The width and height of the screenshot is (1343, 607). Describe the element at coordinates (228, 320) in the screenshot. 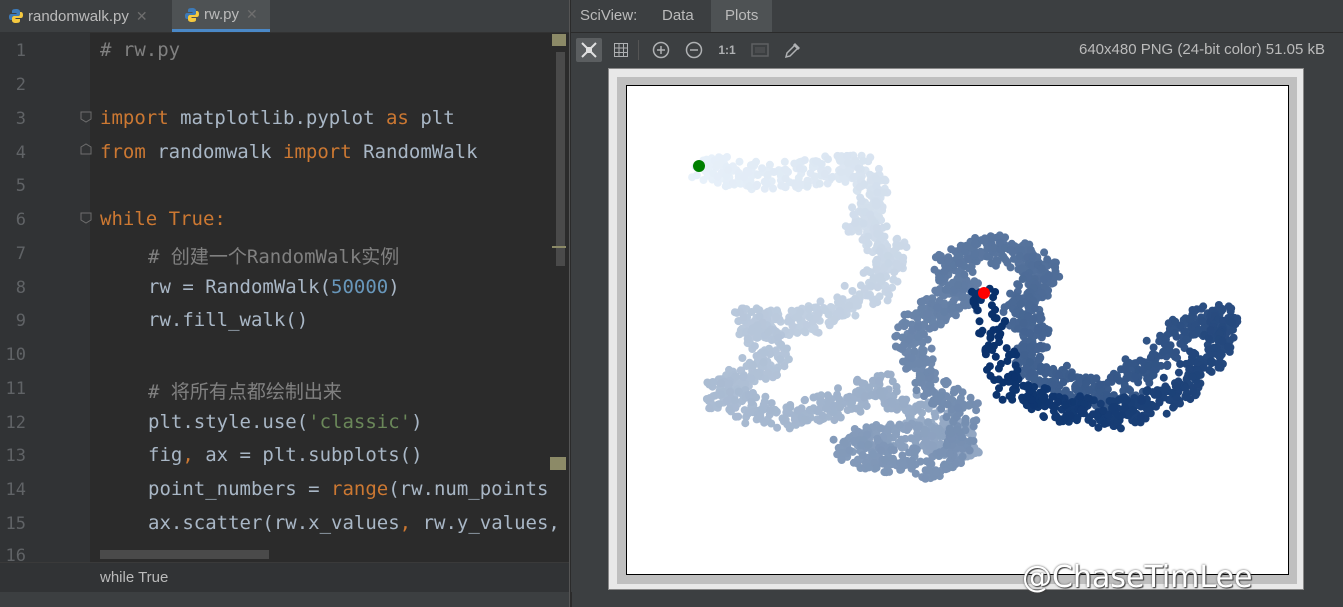

I see `code-line-9: rw.fill_walk()` at that location.